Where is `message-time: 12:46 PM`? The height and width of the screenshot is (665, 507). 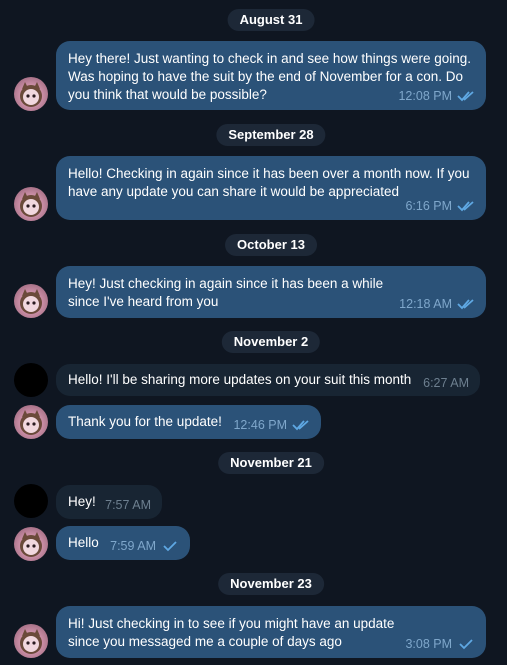 message-time: 12:46 PM is located at coordinates (260, 425).